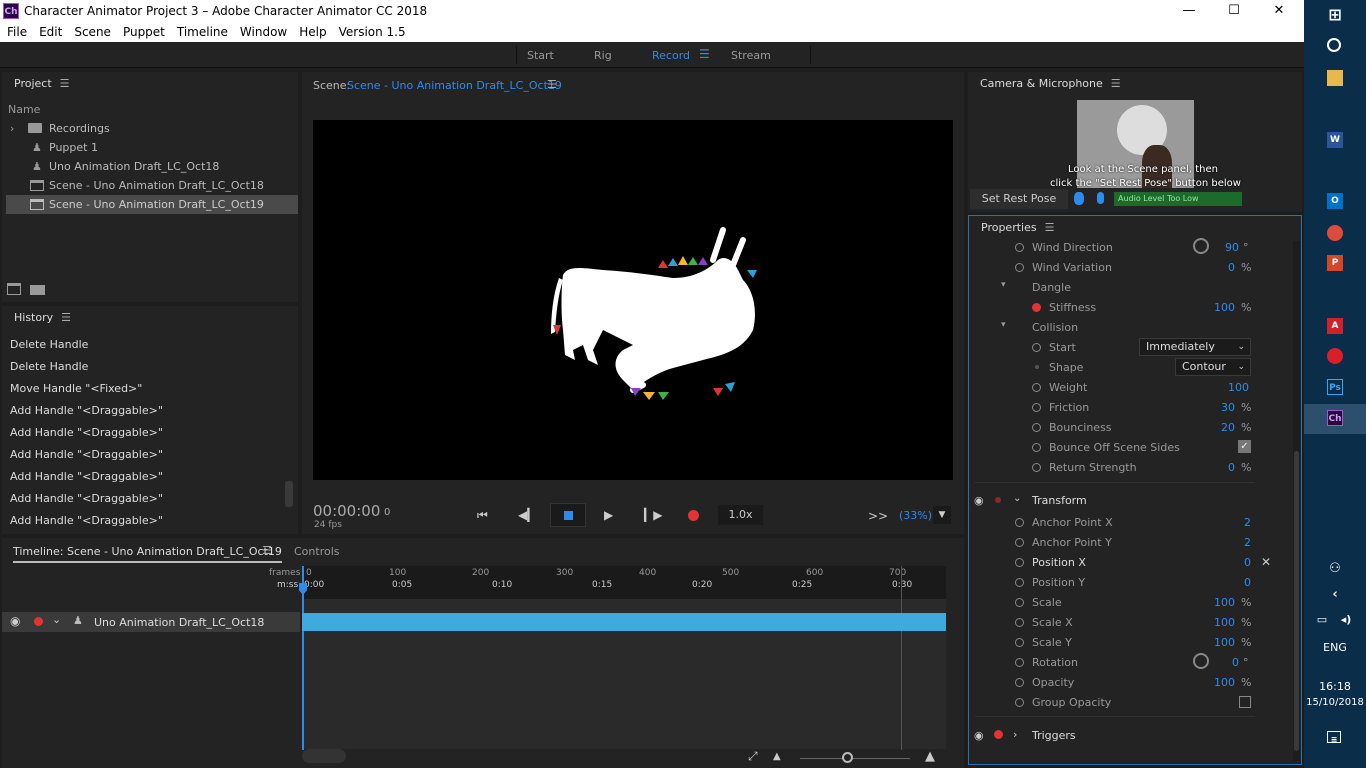 This screenshot has width=1366, height=768. What do you see at coordinates (878, 516) in the screenshot?
I see `more-controls-button: >>` at bounding box center [878, 516].